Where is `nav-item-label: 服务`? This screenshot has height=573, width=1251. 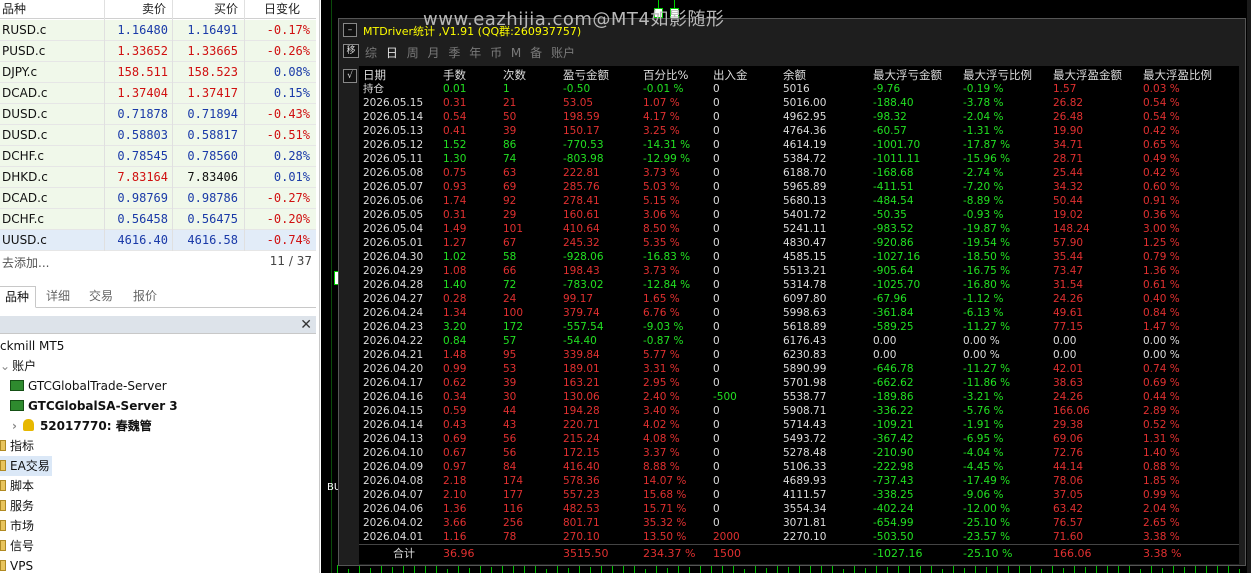
nav-item-label: 服务 is located at coordinates (22, 506).